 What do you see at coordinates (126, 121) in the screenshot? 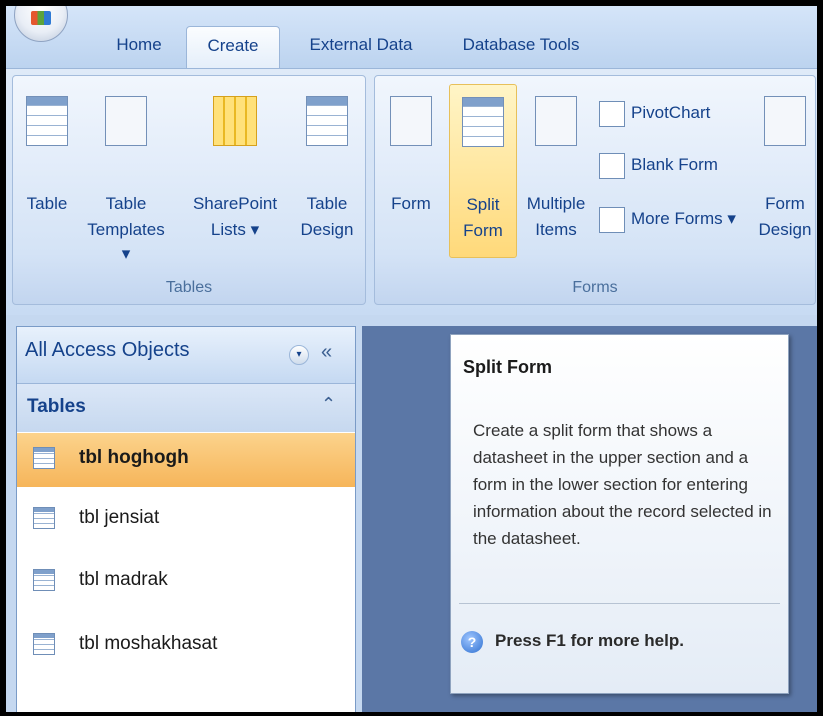
I see `table-templates-icon` at bounding box center [126, 121].